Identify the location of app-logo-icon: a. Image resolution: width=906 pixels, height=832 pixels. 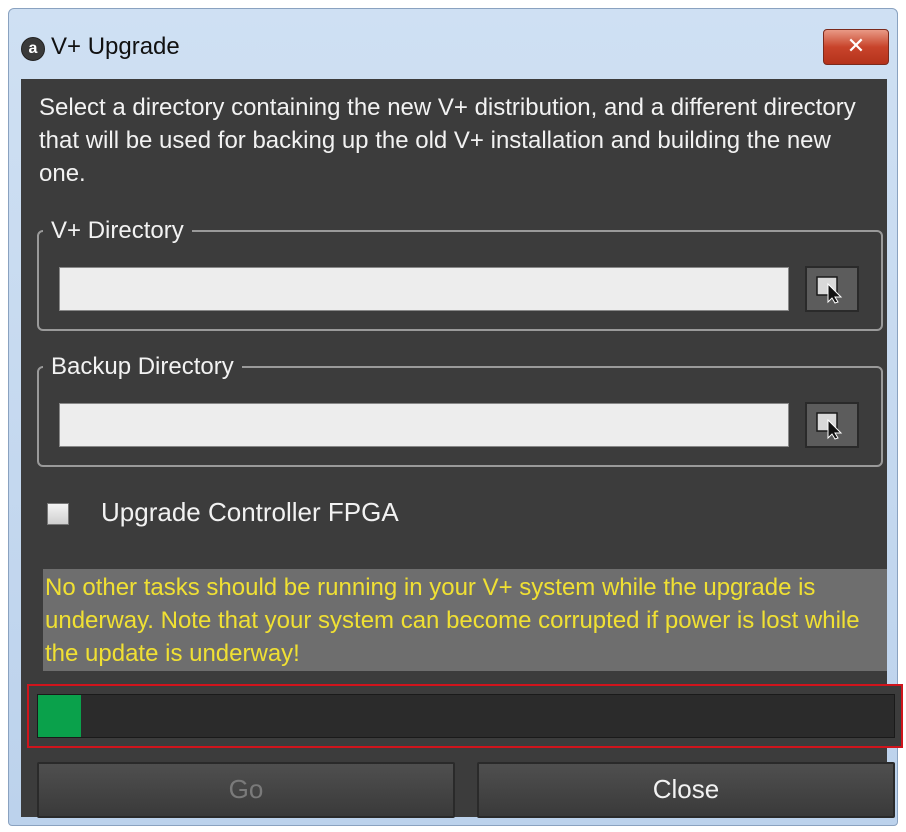
(33, 49).